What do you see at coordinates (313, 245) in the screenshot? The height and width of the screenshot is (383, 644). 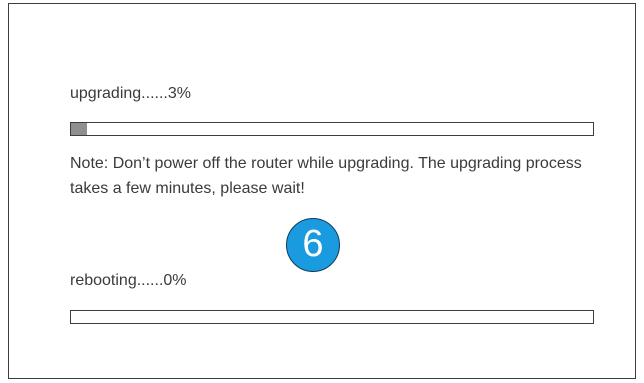 I see `step-number-badge: 6` at bounding box center [313, 245].